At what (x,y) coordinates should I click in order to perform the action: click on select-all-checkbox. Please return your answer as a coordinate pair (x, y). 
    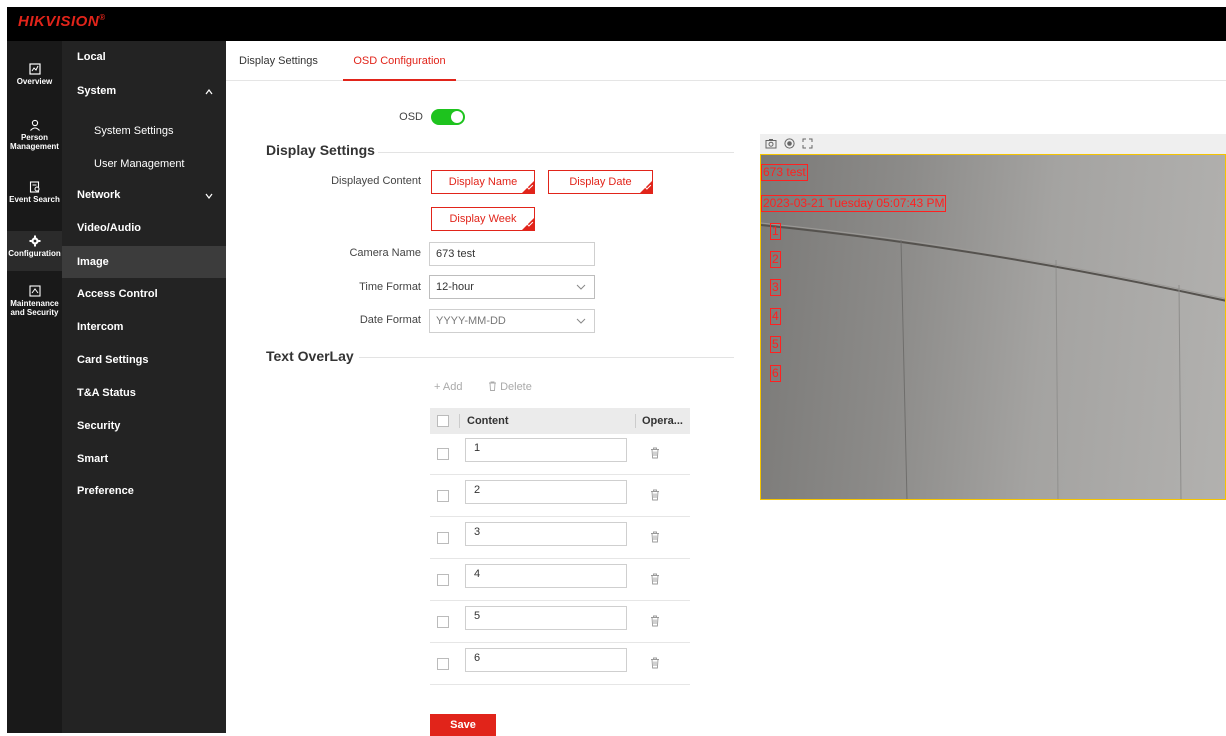
    Looking at the image, I should click on (443, 421).